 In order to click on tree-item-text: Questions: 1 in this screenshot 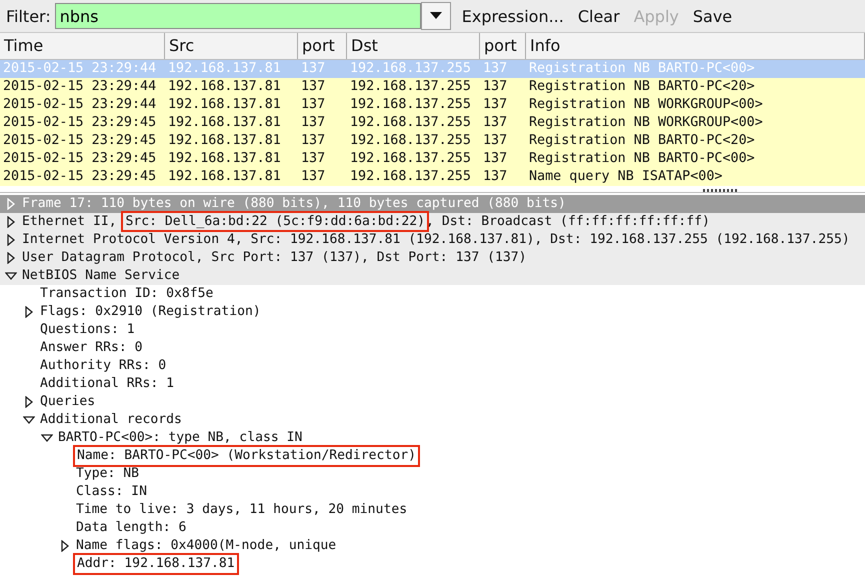, I will do `click(87, 330)`.